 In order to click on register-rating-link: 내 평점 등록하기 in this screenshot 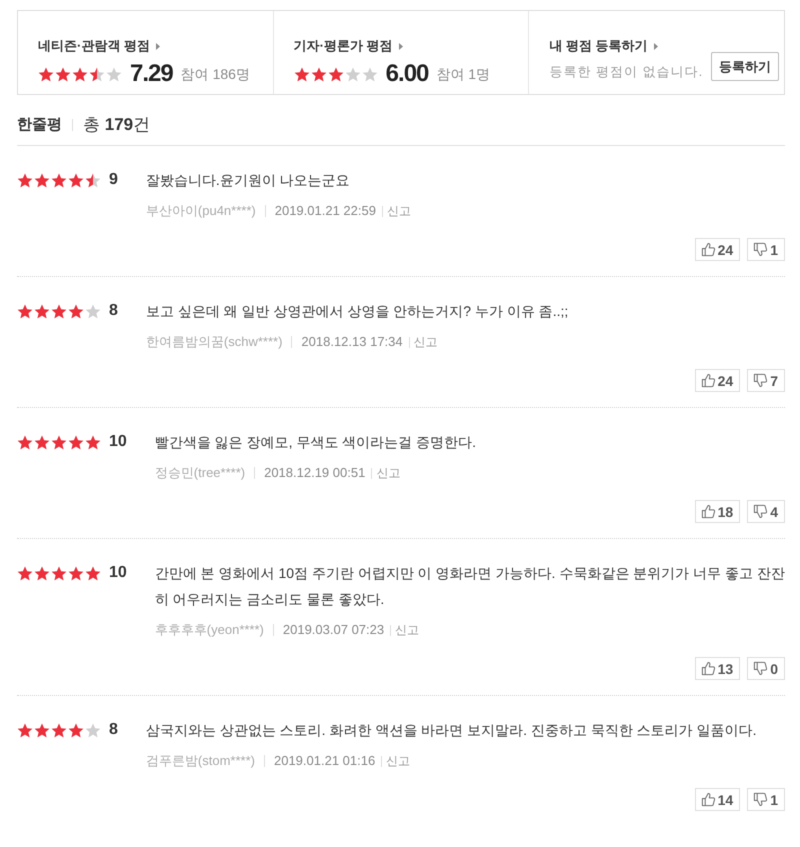, I will do `click(603, 46)`.